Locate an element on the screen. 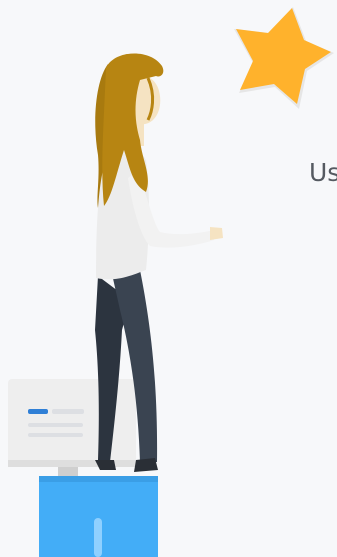 This screenshot has width=337, height=557. star-icon is located at coordinates (284, 58).